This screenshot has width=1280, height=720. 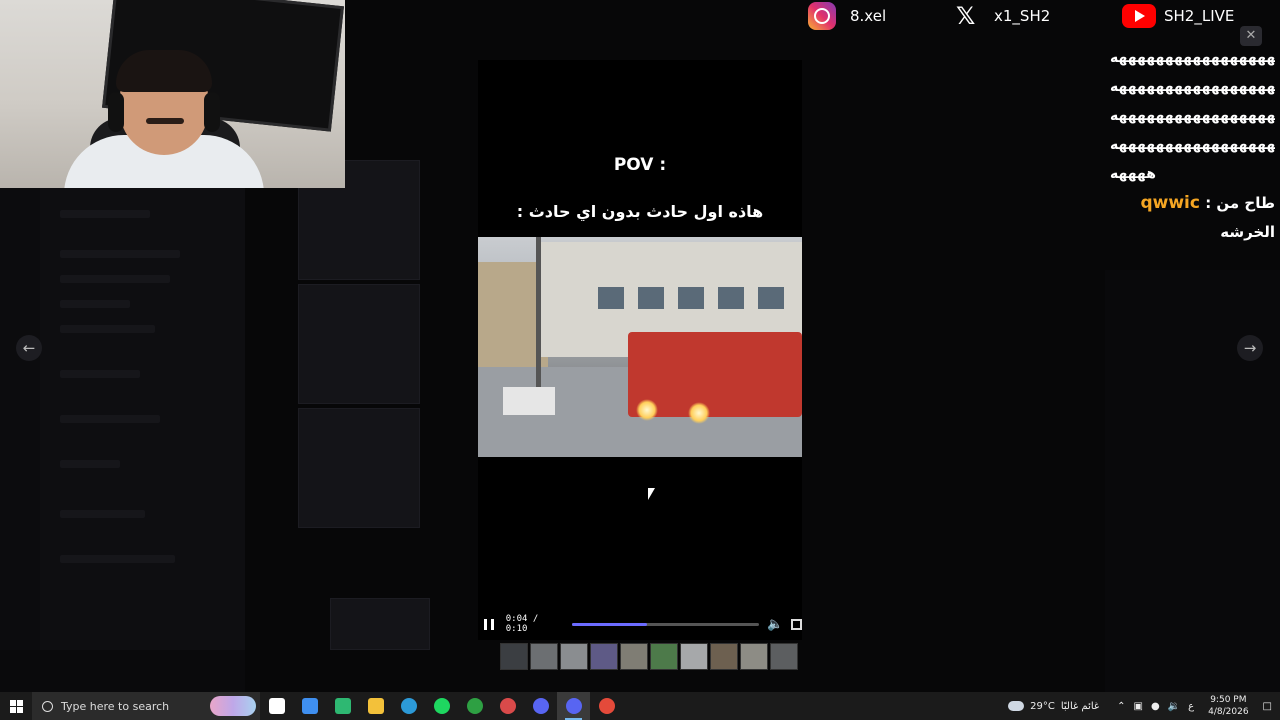 I want to click on video-controls: 0:04 / 0:10 🔈, so click(x=640, y=624).